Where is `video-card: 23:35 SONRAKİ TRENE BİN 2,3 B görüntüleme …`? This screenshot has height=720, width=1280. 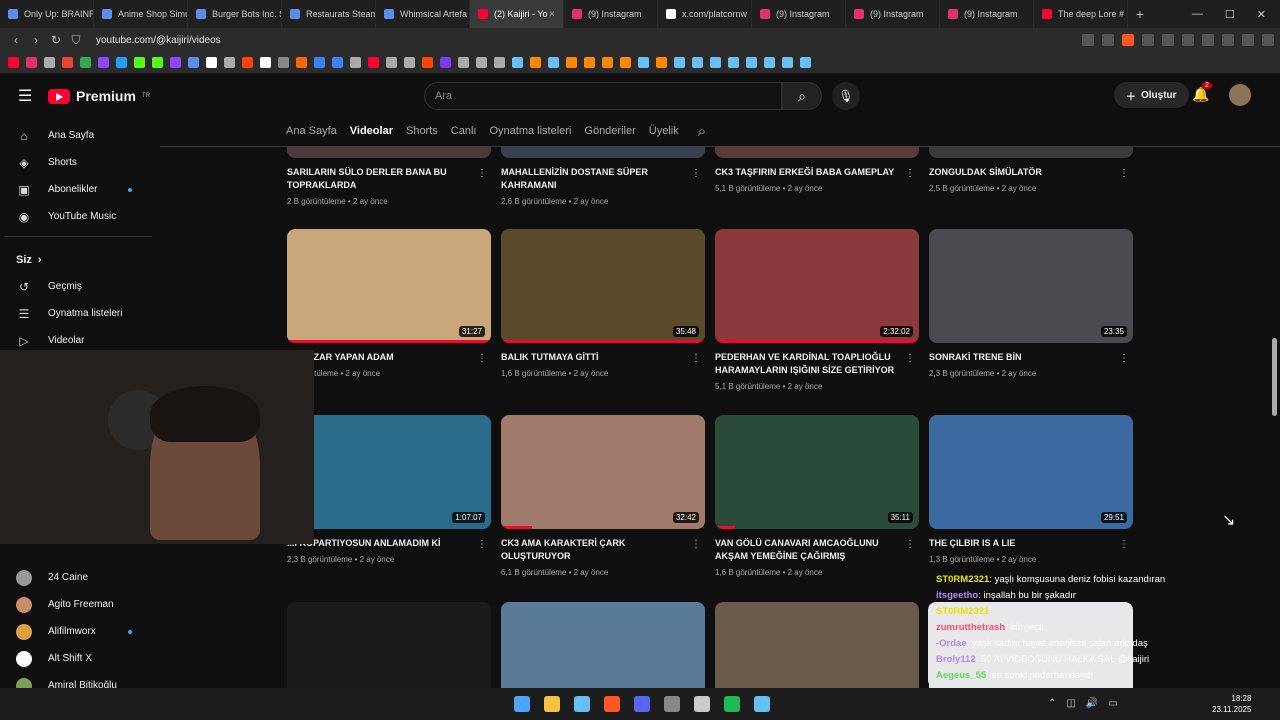
video-card: 23:35 SONRAKİ TRENE BİN 2,3 B görüntüleme … is located at coordinates (1031, 303).